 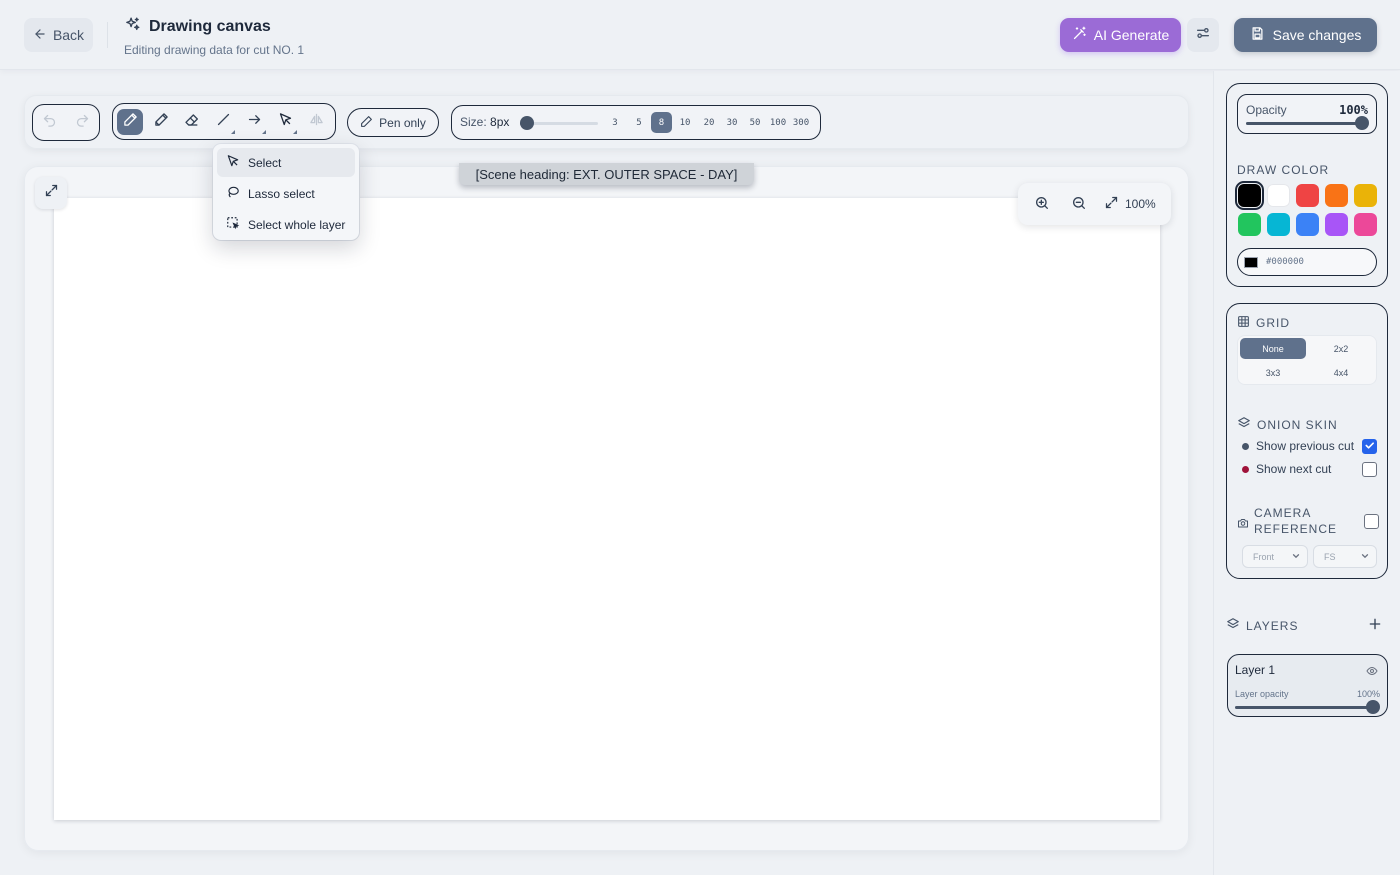 I want to click on camera-title-line1: CAMERA, so click(x=1283, y=513).